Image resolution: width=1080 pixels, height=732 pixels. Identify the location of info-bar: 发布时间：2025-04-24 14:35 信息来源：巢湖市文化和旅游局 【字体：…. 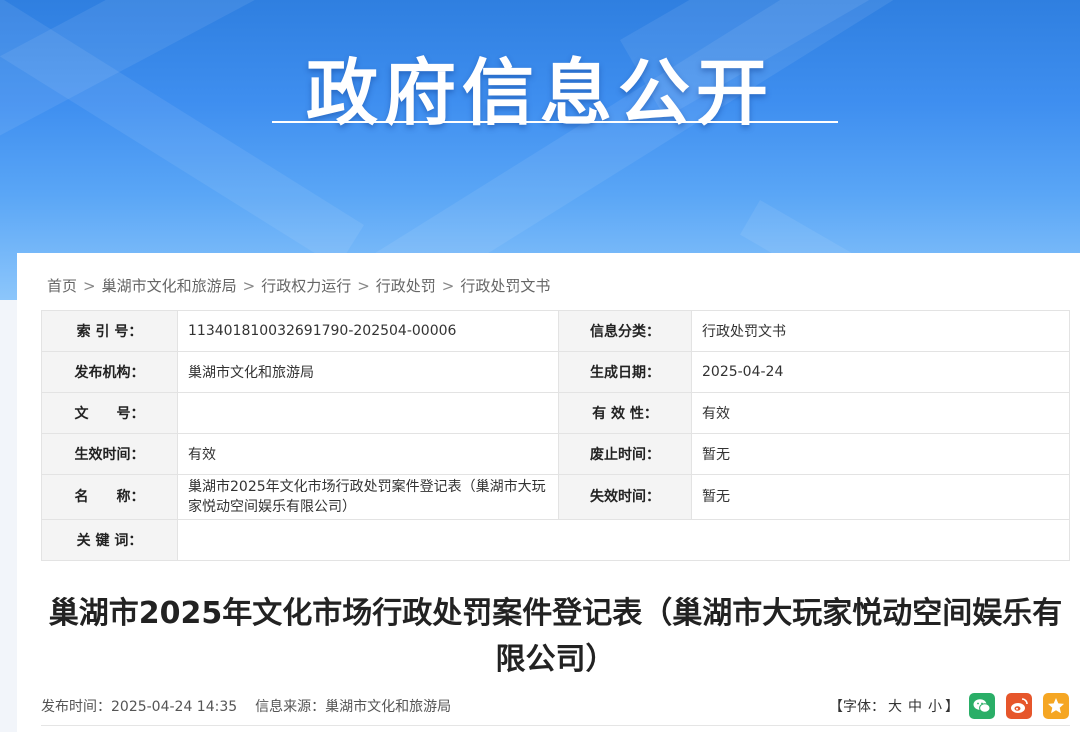
(555, 706).